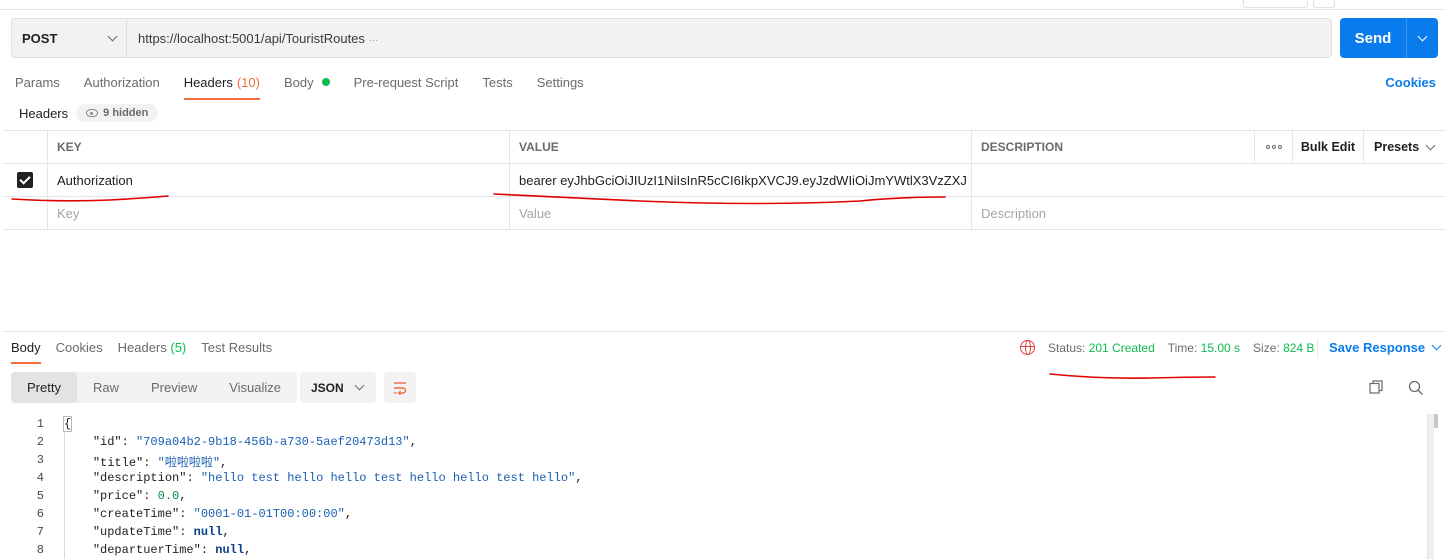 Image resolution: width=1446 pixels, height=559 pixels. I want to click on json-key: "updateTime", so click(136, 532).